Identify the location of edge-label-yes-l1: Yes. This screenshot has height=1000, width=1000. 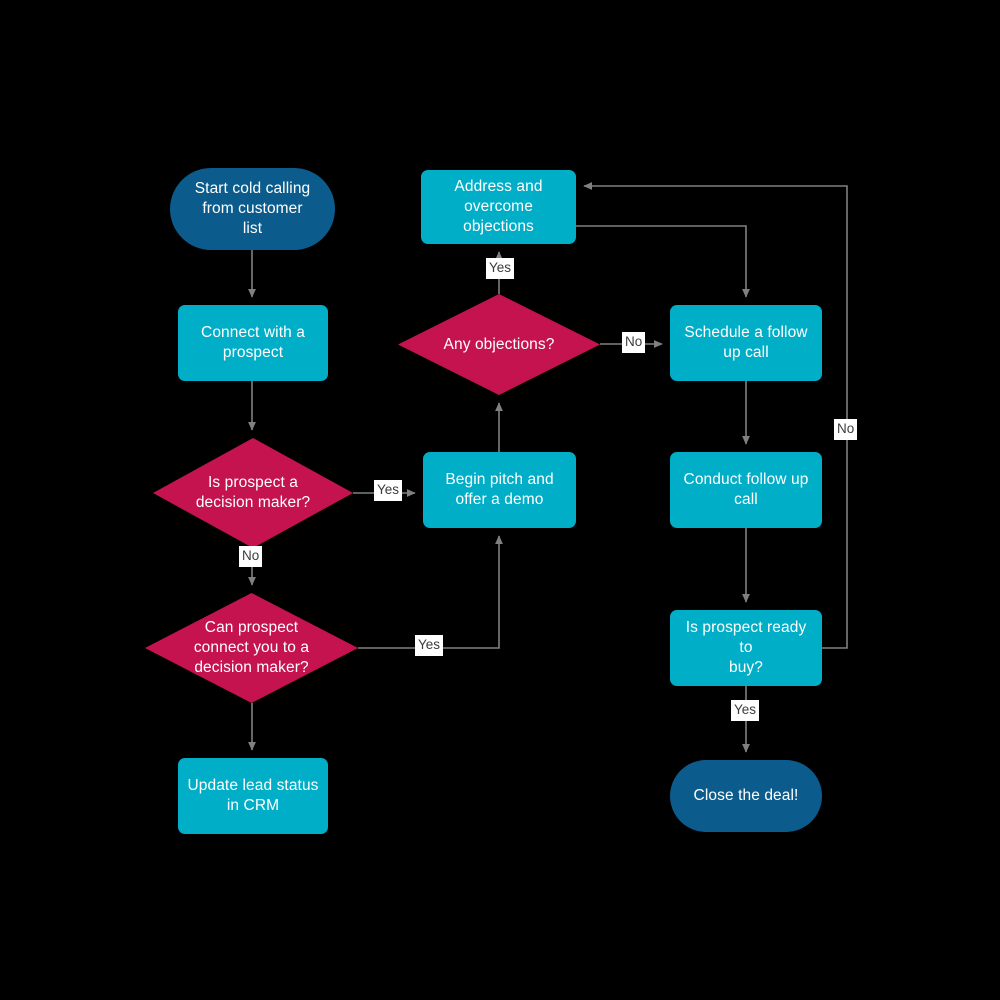
(388, 490).